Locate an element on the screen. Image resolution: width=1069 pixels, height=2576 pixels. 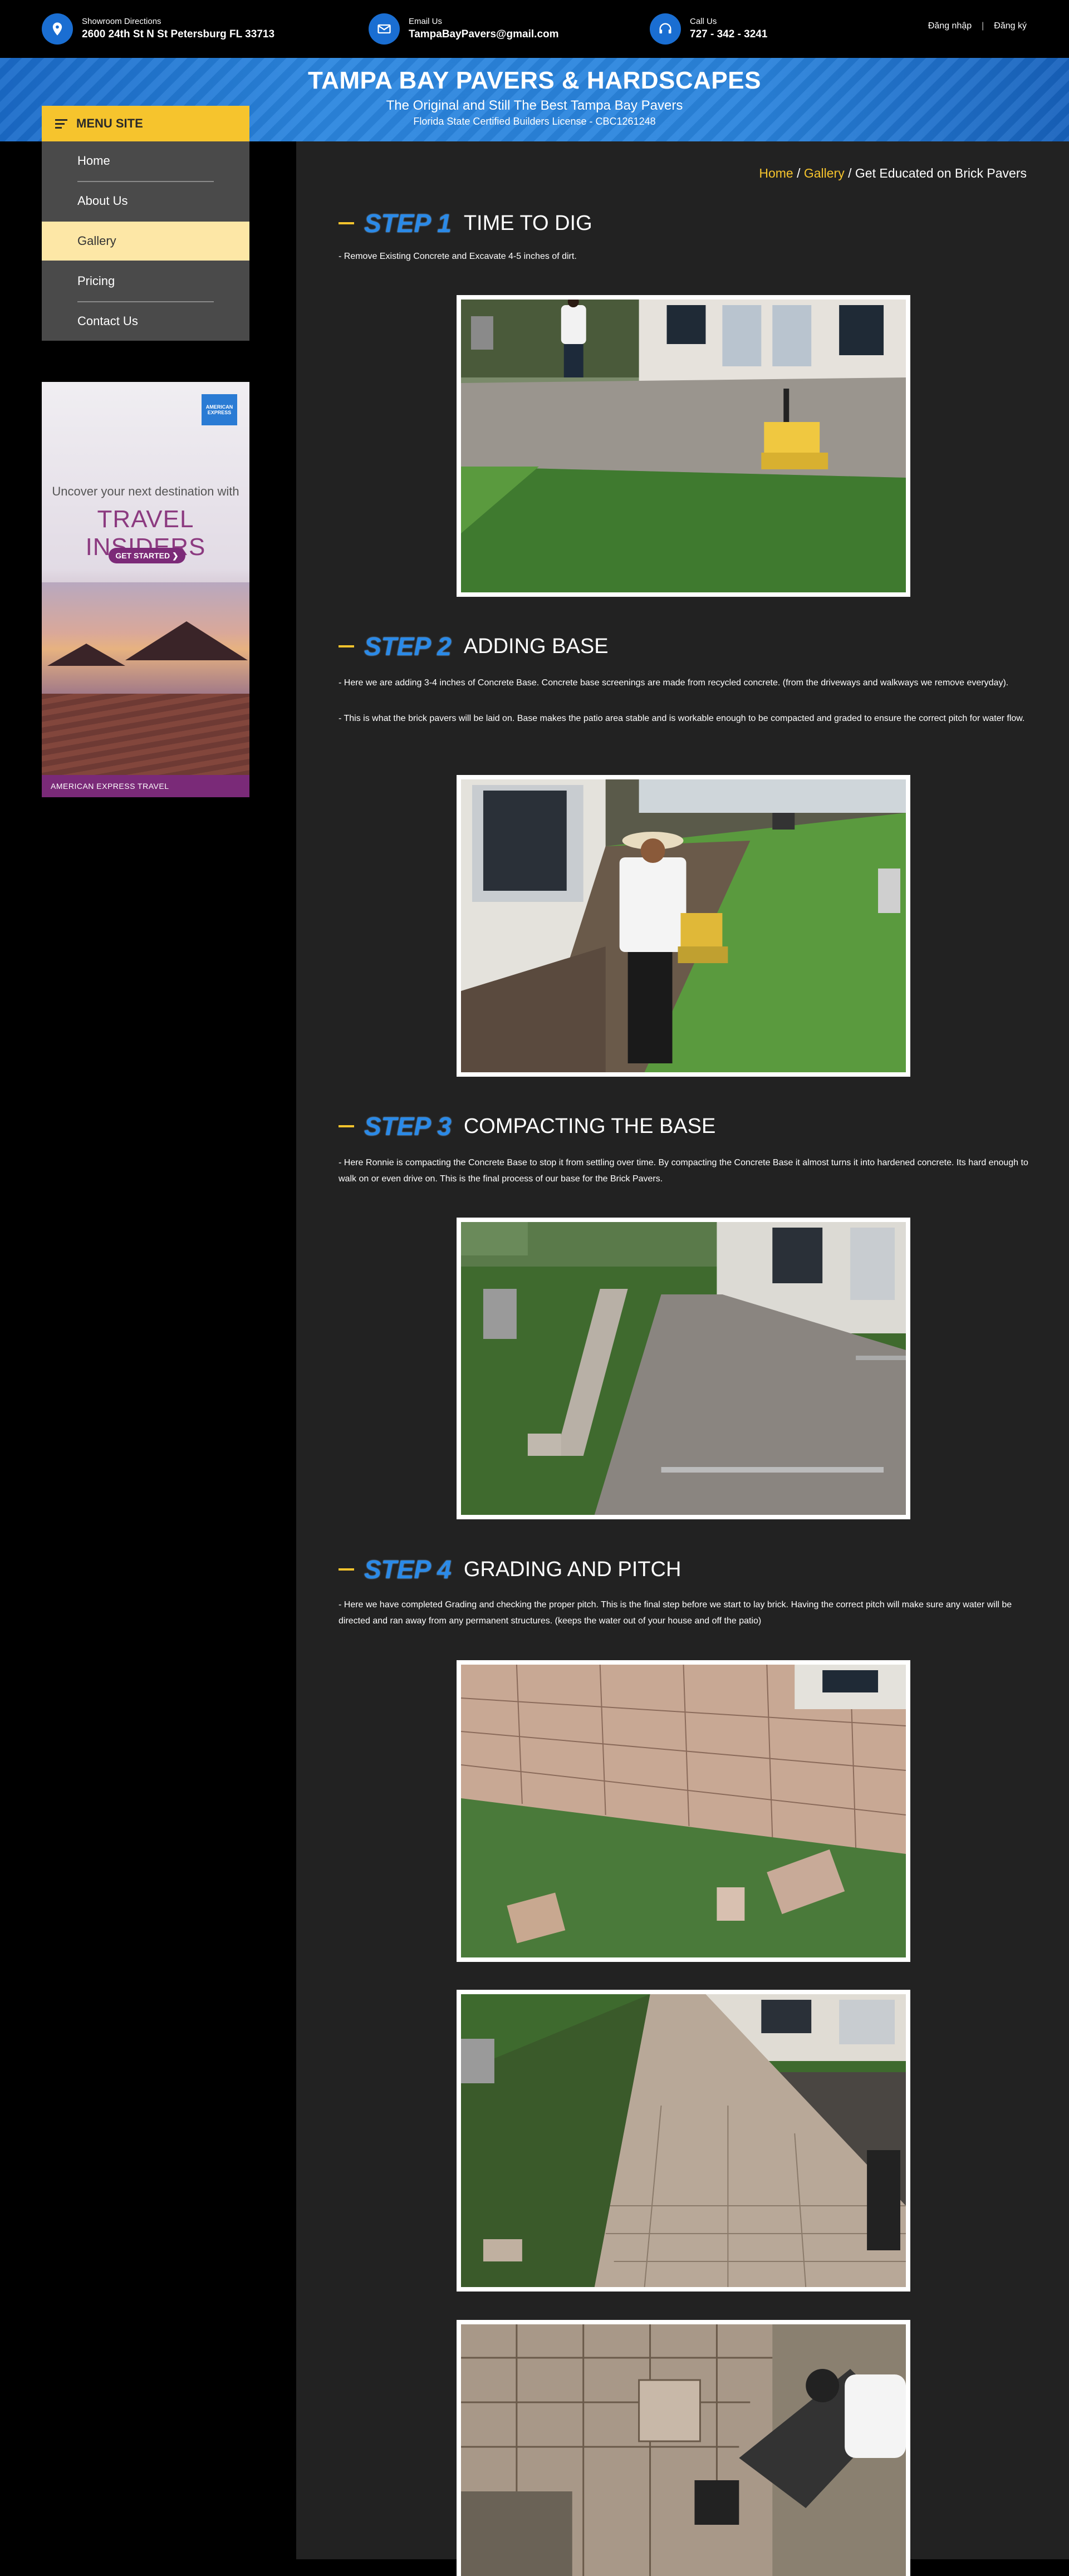
showroom-address: 2600 24th St N St Petersburg FL 33713 is located at coordinates (178, 34).